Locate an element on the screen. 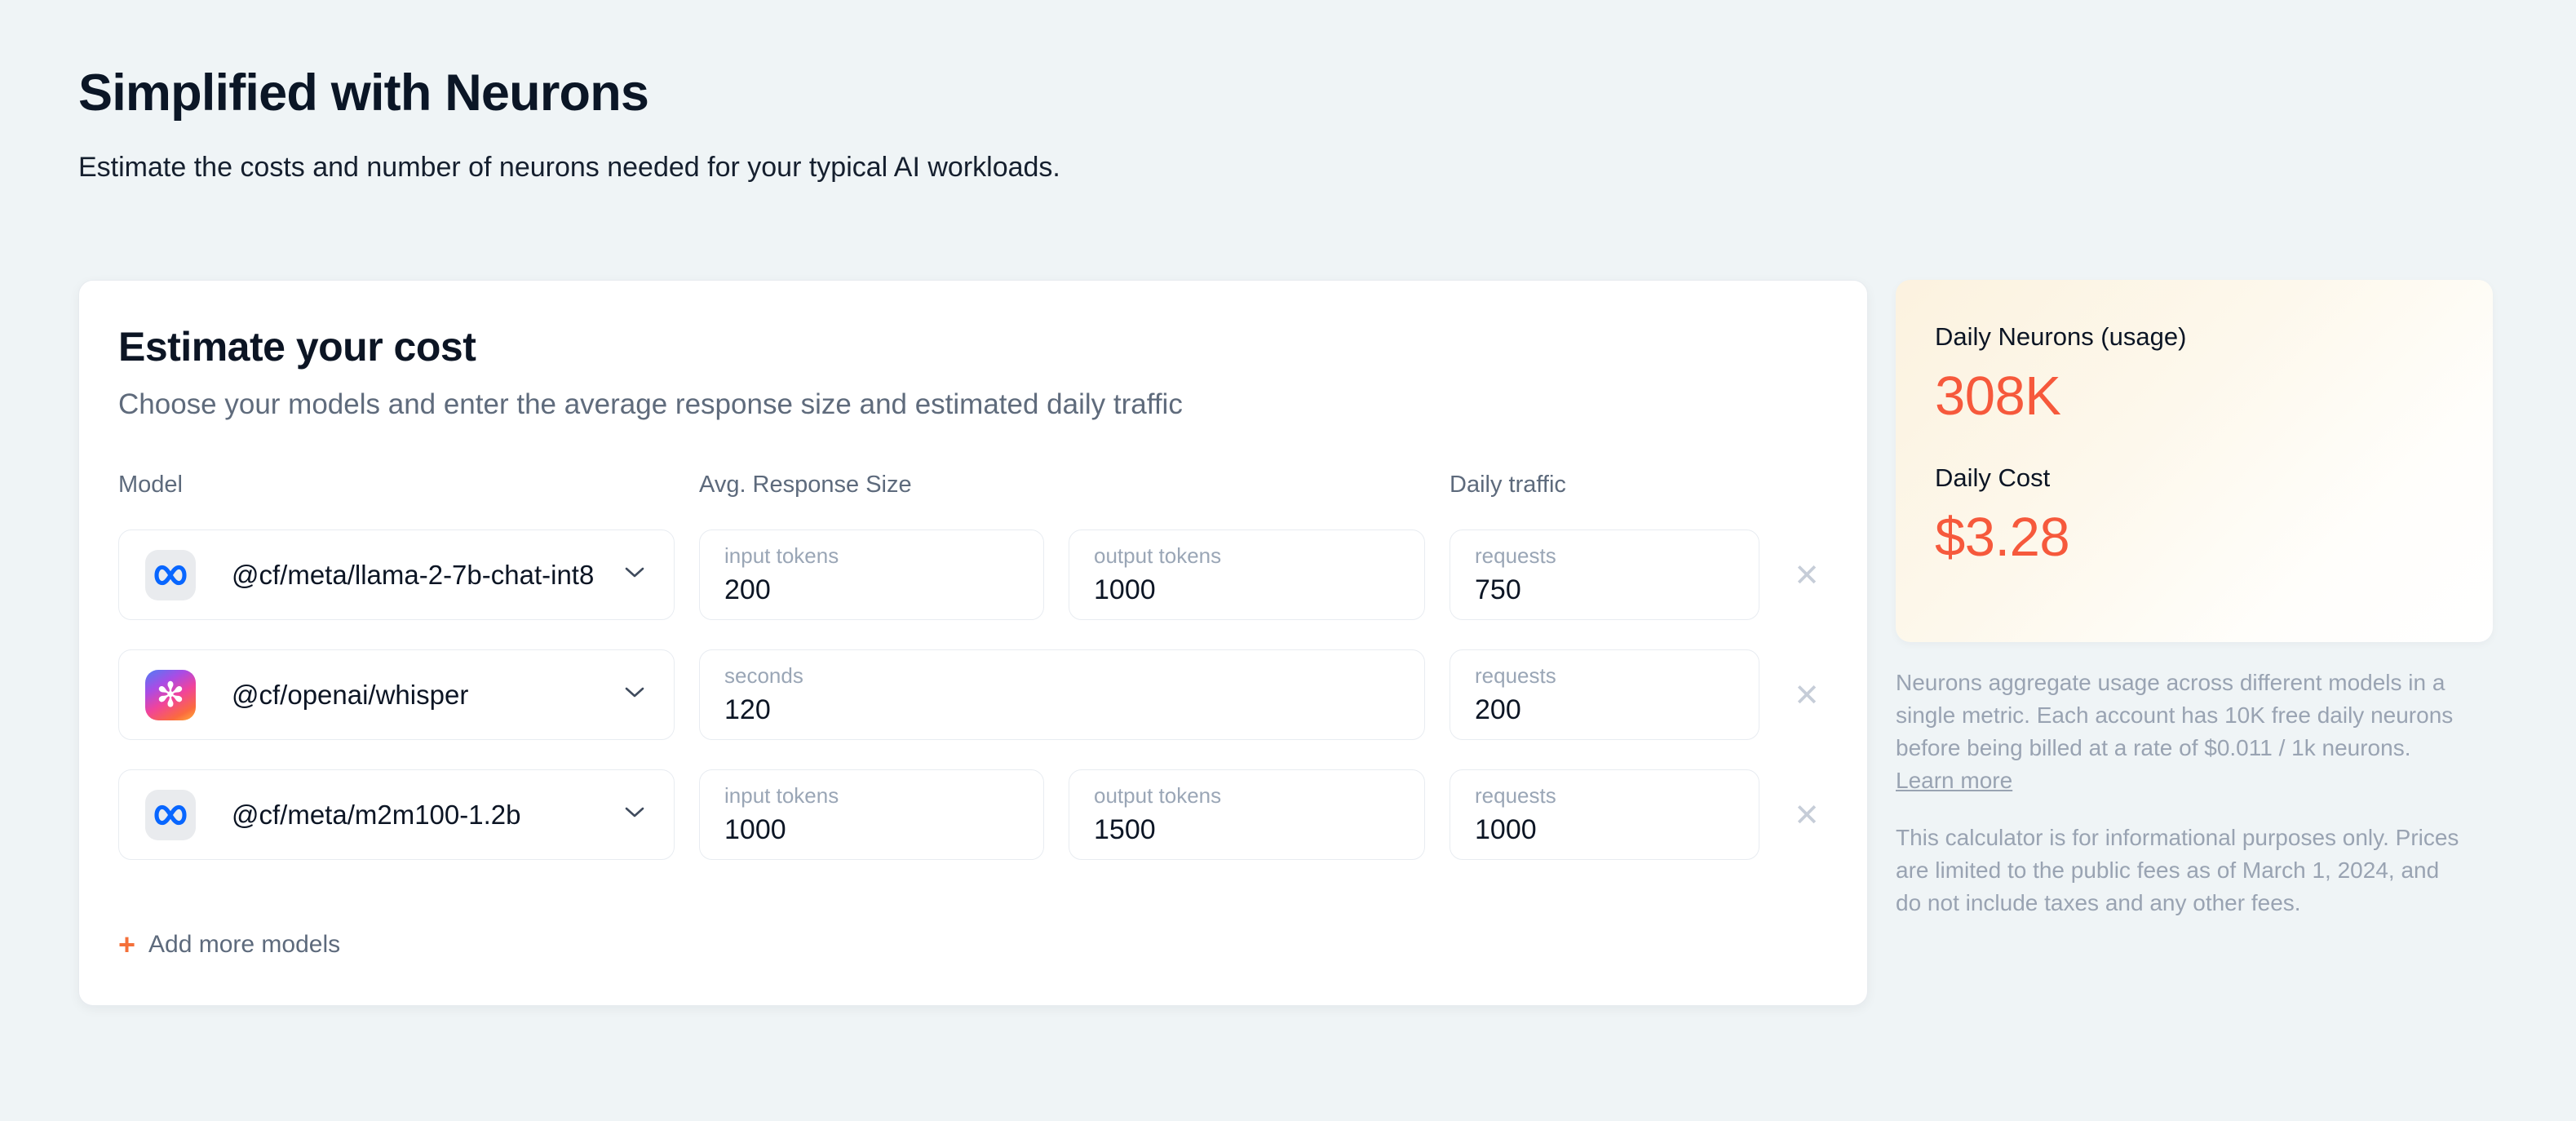  seconds-input is located at coordinates (1062, 710).